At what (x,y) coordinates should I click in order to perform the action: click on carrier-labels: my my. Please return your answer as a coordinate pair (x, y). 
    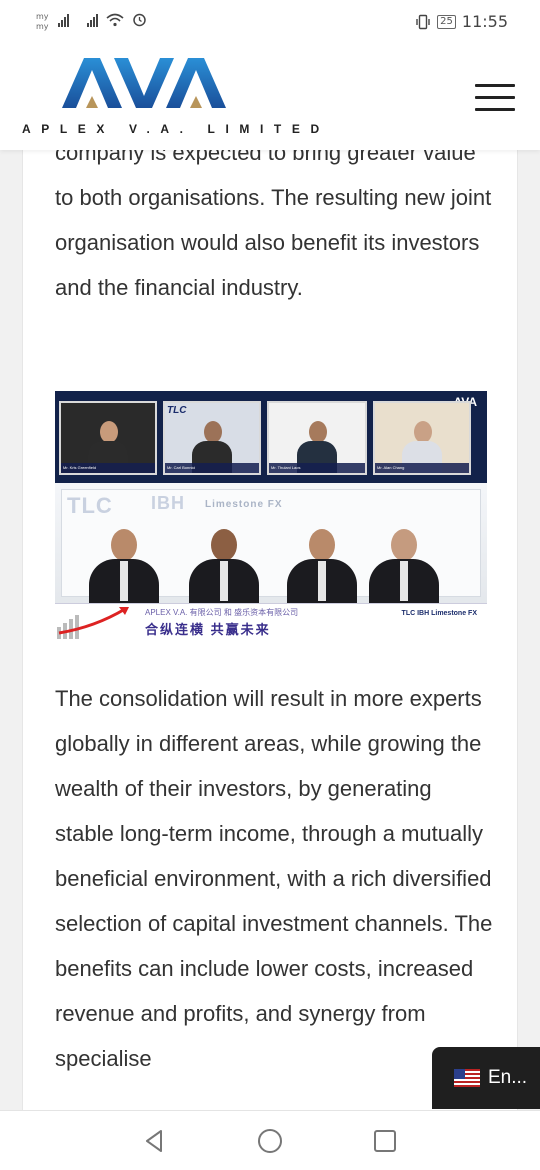
    Looking at the image, I should click on (42, 22).